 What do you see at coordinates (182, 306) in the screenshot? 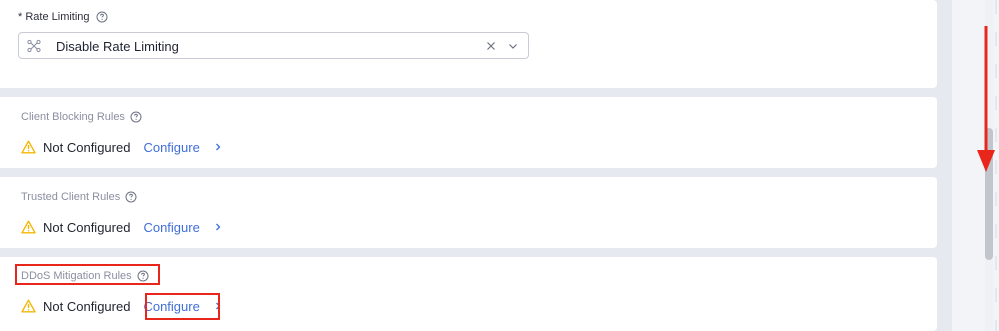
I see `ddos-configure-highlight-box` at bounding box center [182, 306].